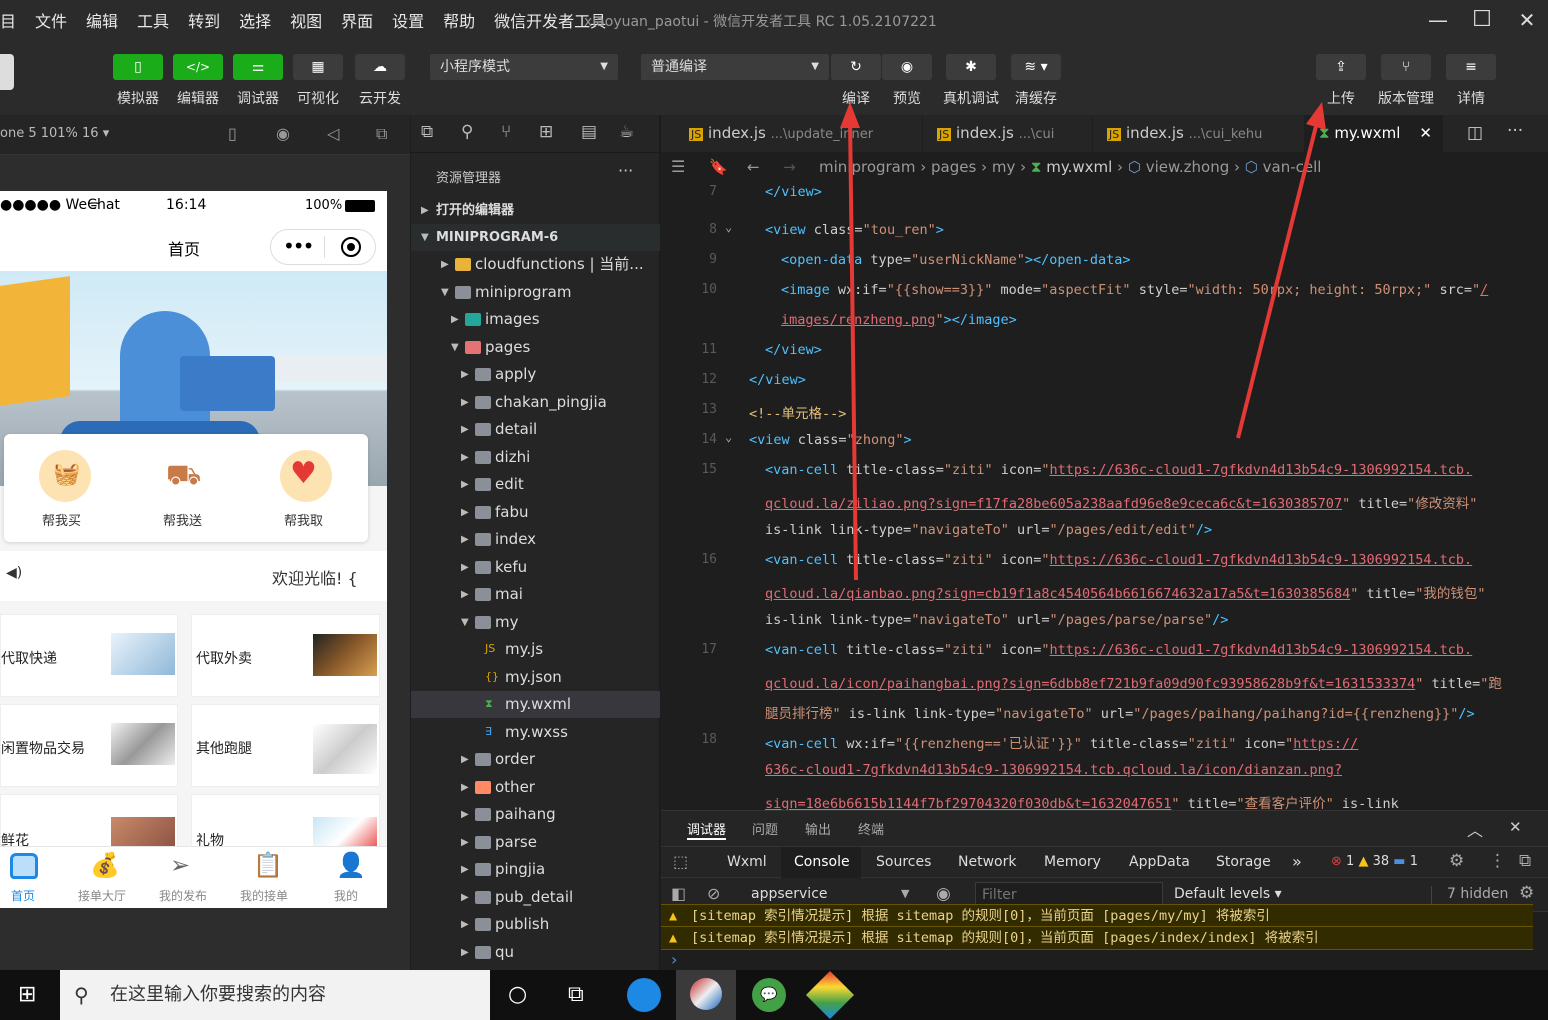  Describe the element at coordinates (8, 20) in the screenshot. I see `menu-item: 目` at that location.